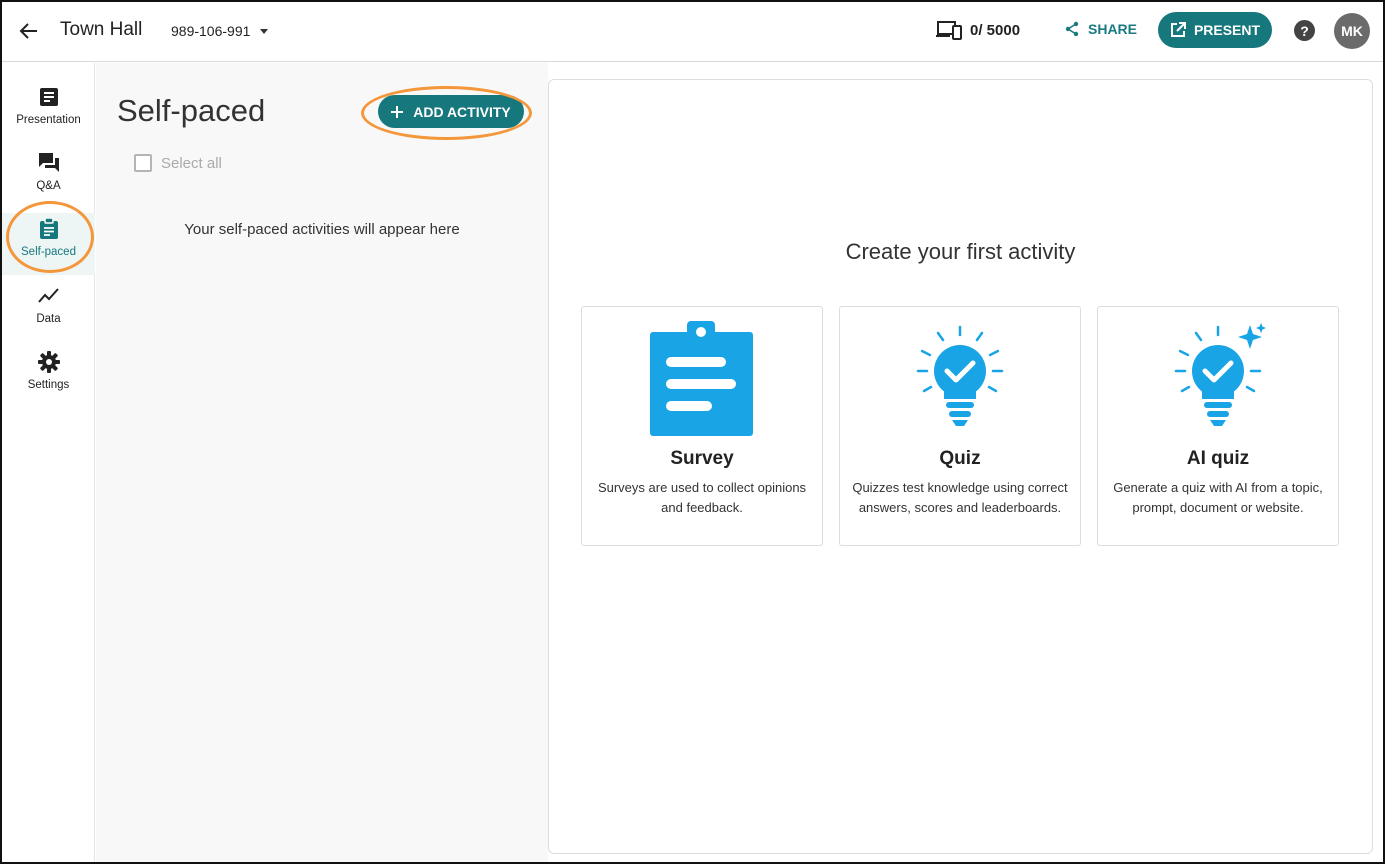  Describe the element at coordinates (995, 30) in the screenshot. I see `participant-count: 0/ 5000` at that location.